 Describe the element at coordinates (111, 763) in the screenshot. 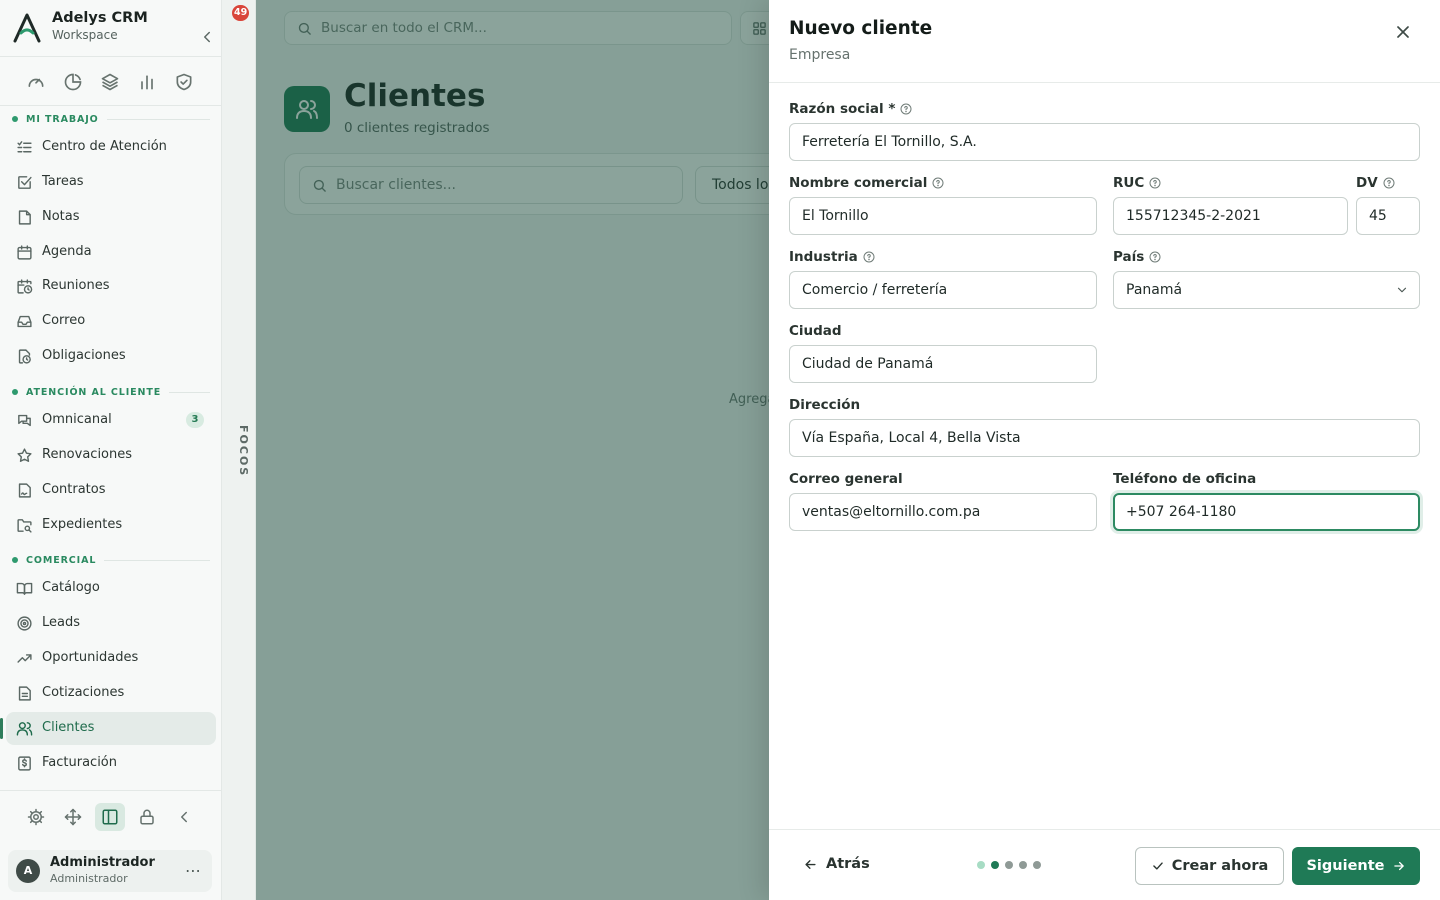

I see `sidebar-item-facturacion: Facturación` at that location.